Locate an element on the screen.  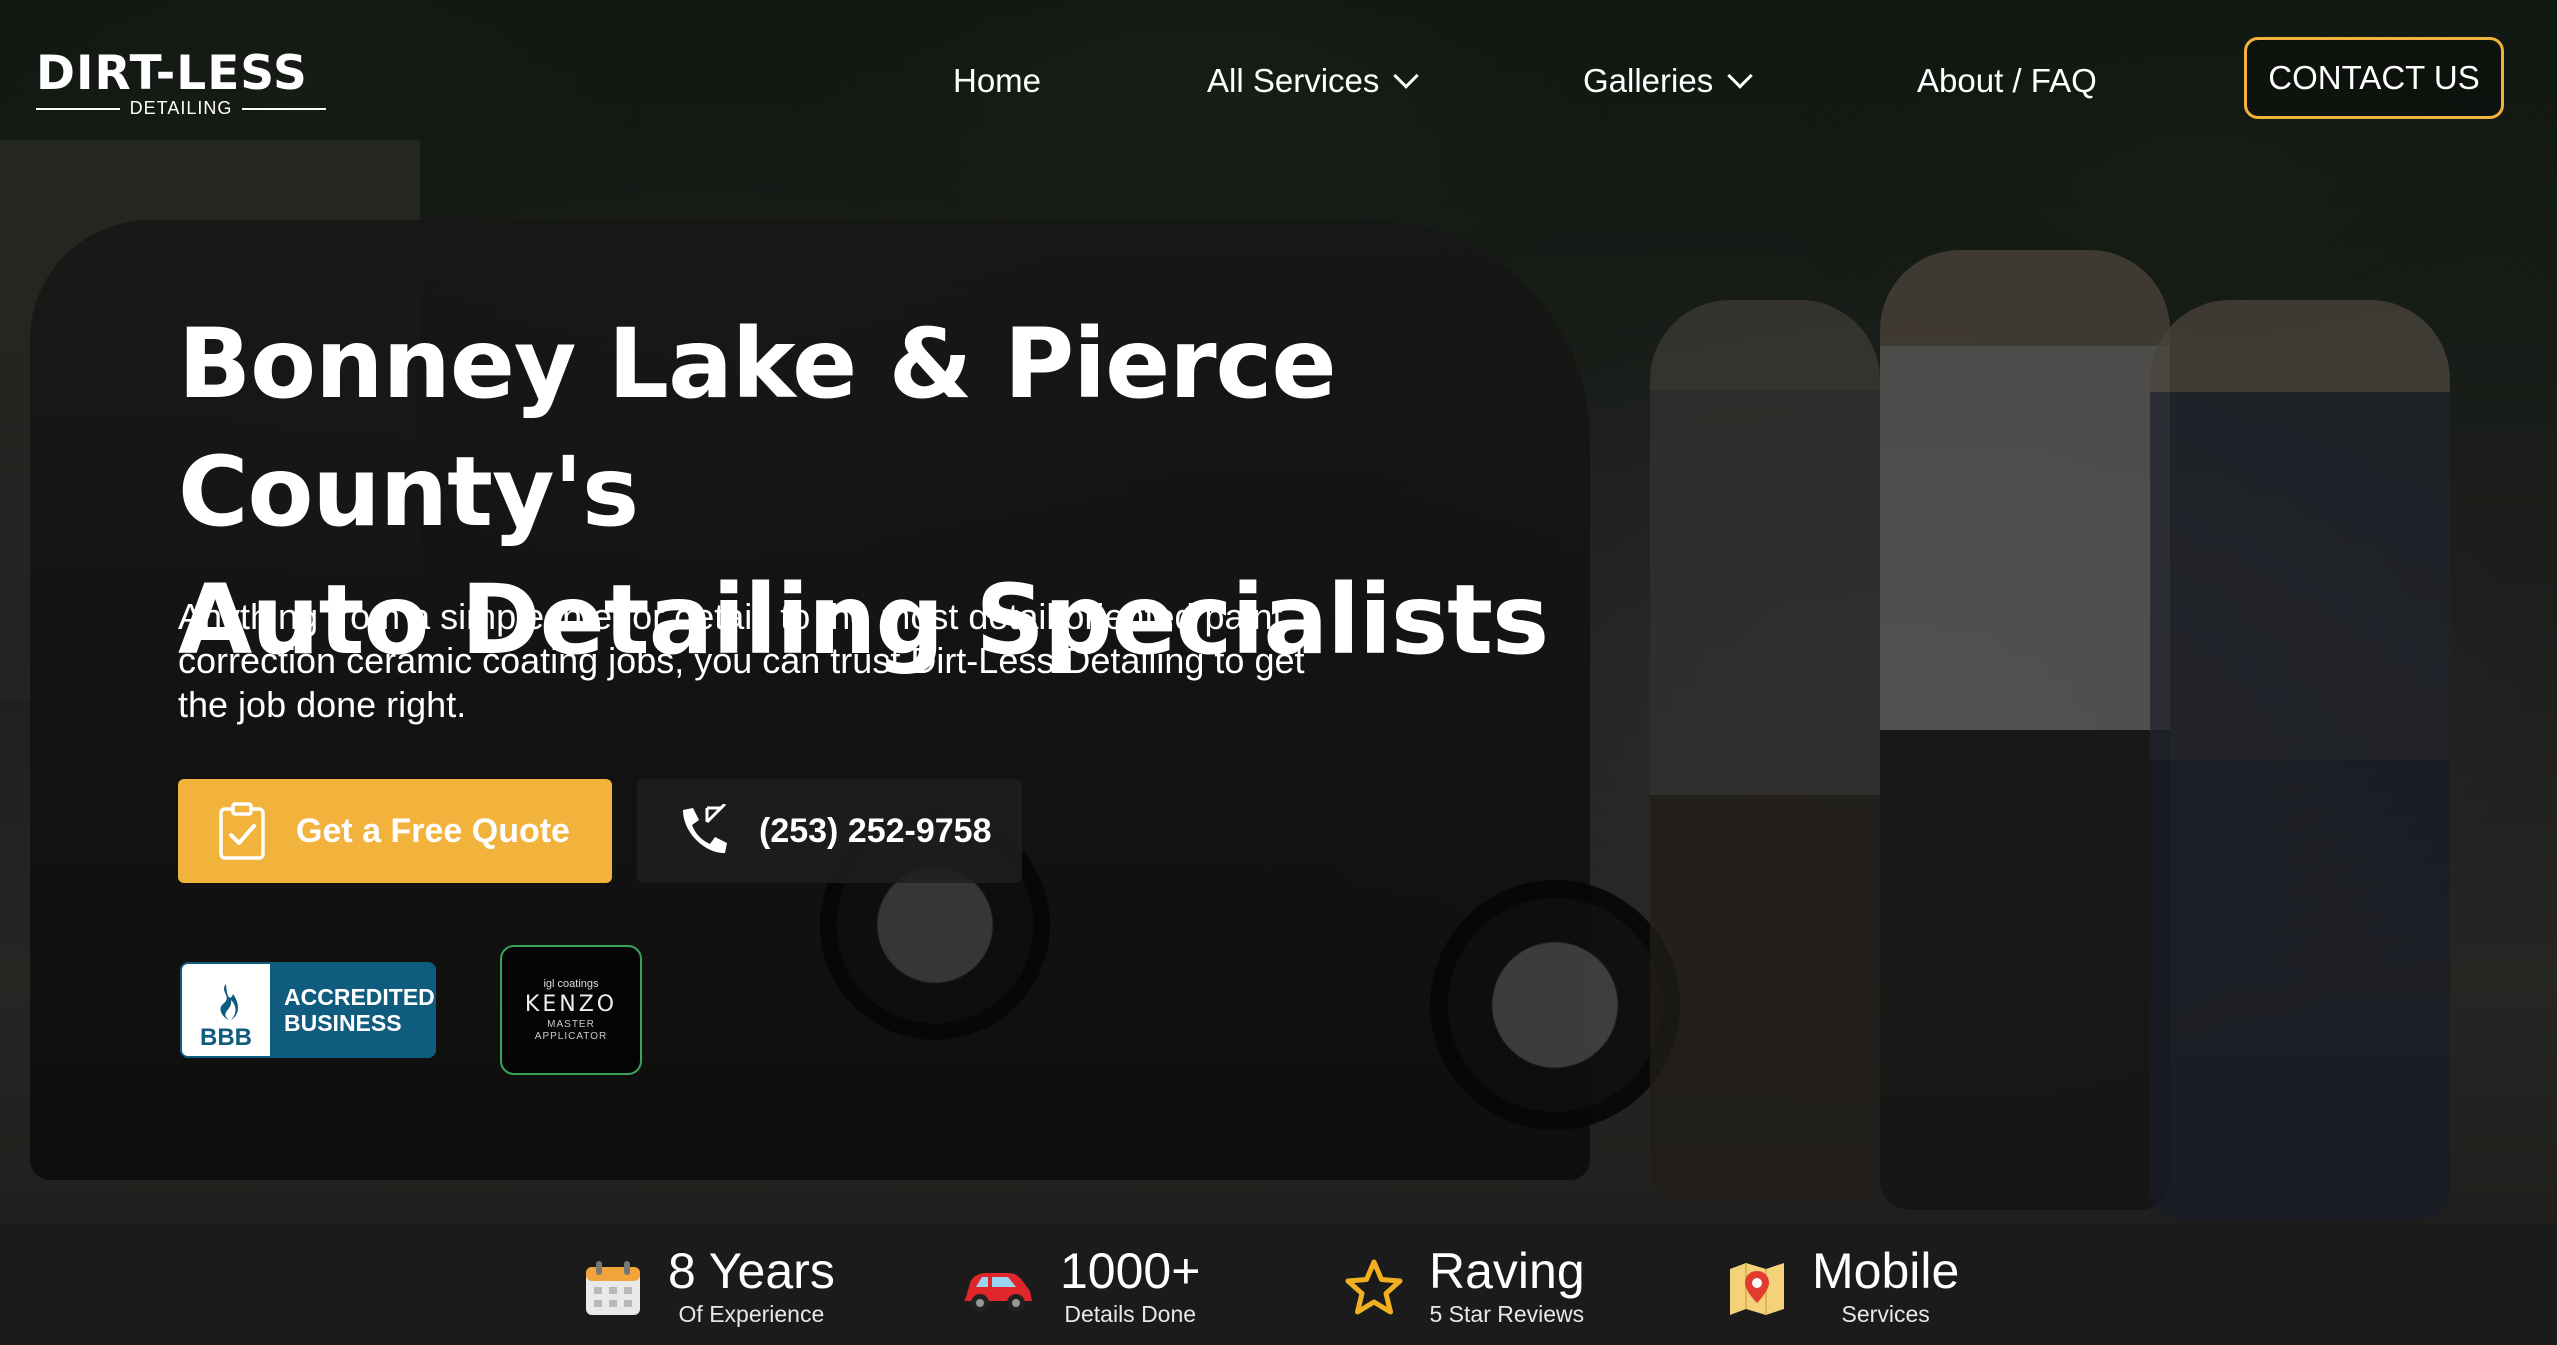
stat-caption: Of Experience is located at coordinates (751, 1314).